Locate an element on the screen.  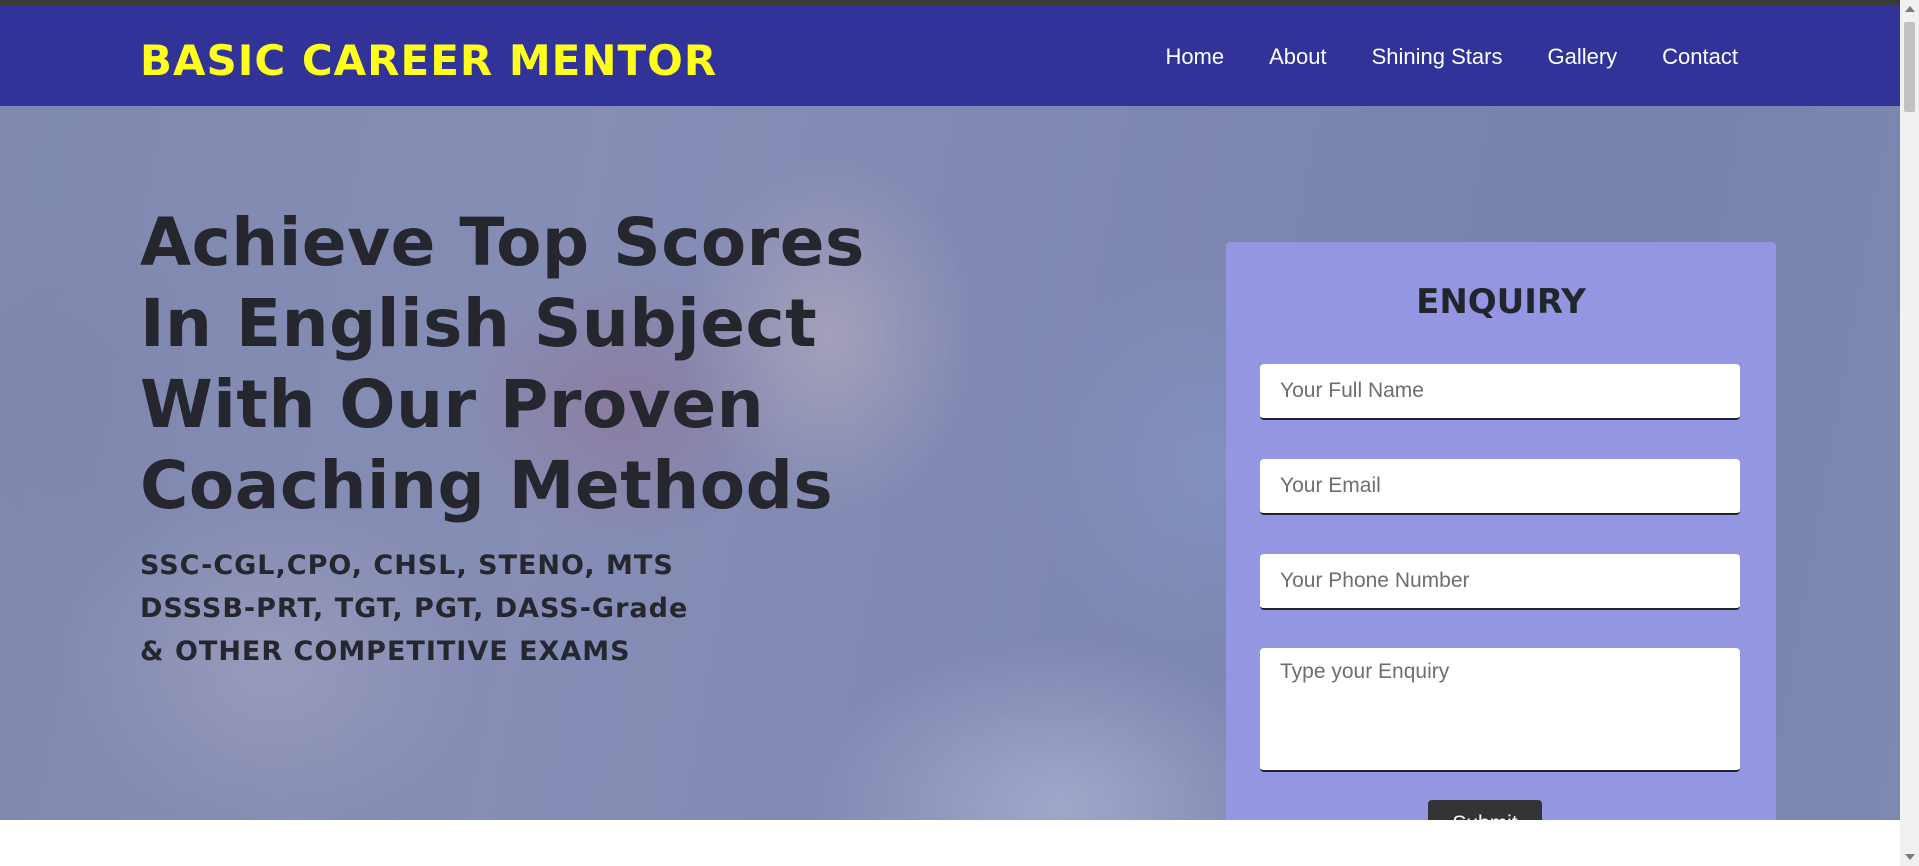
scrollbar-thumb is located at coordinates (1909, 67).